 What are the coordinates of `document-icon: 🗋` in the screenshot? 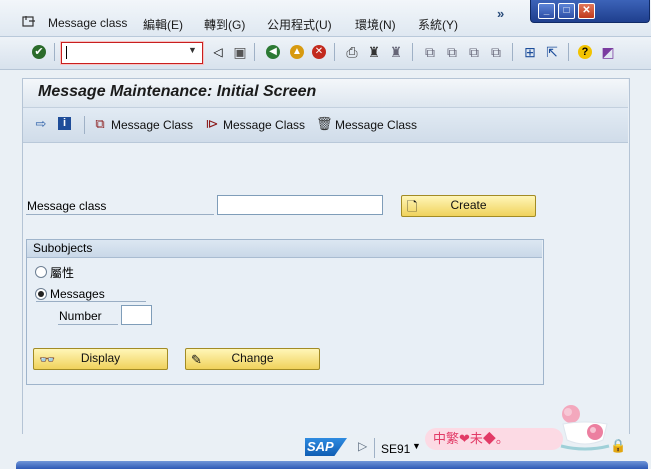 It's located at (412, 206).